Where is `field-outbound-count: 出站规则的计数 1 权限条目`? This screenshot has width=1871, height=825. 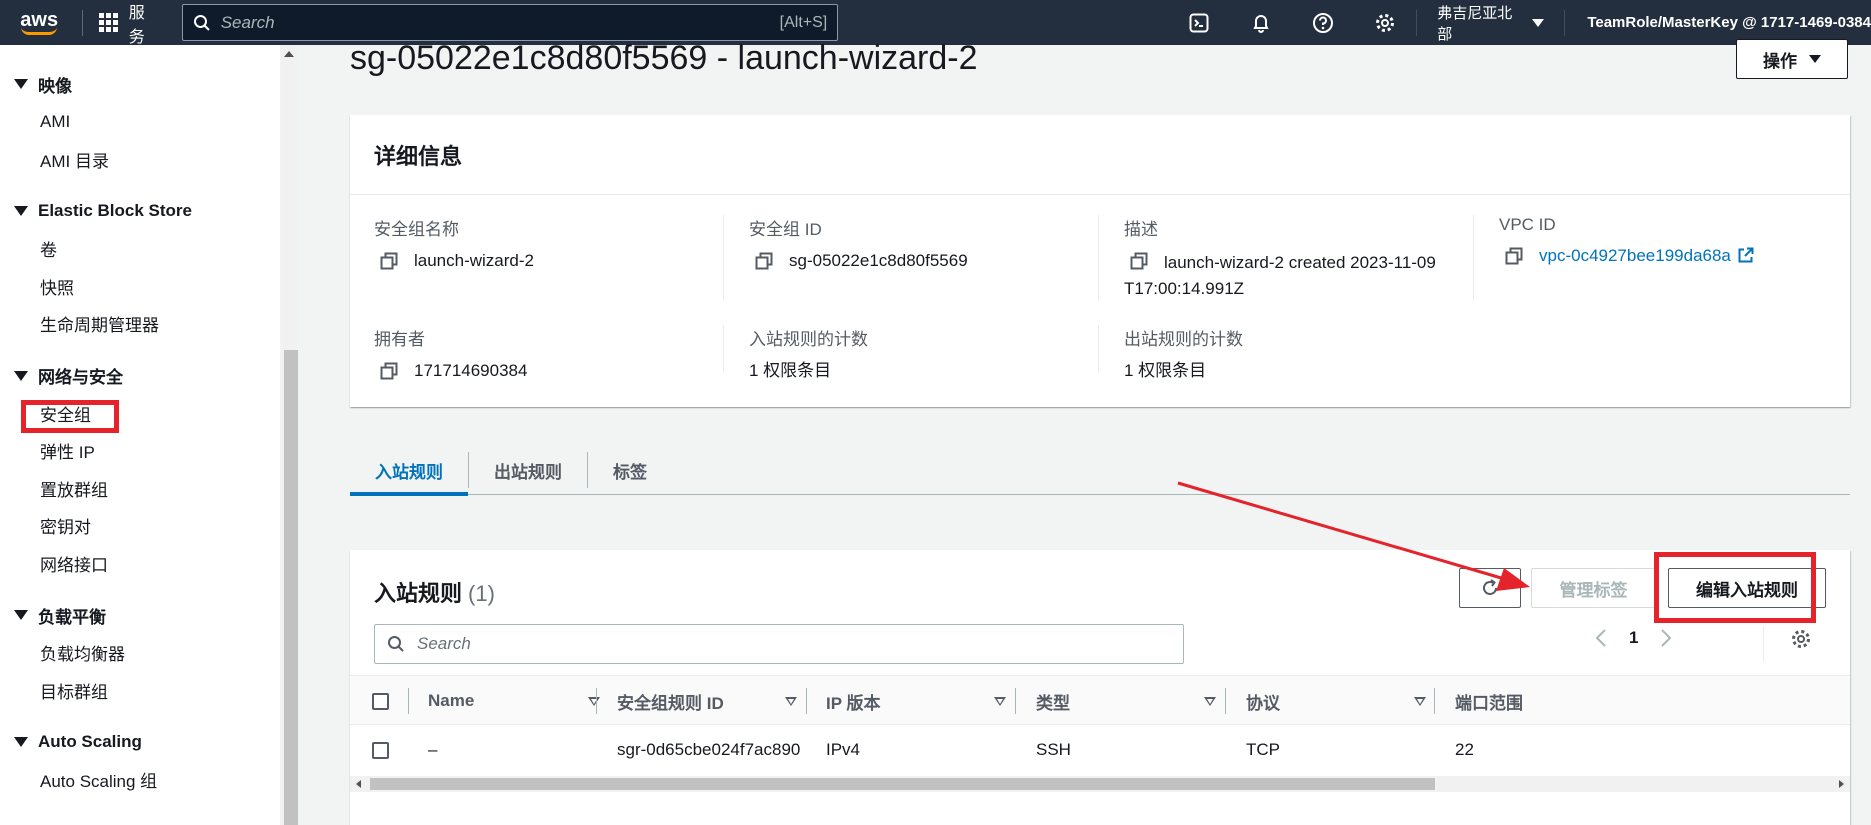 field-outbound-count: 出站规则的计数 1 权限条目 is located at coordinates (1294, 354).